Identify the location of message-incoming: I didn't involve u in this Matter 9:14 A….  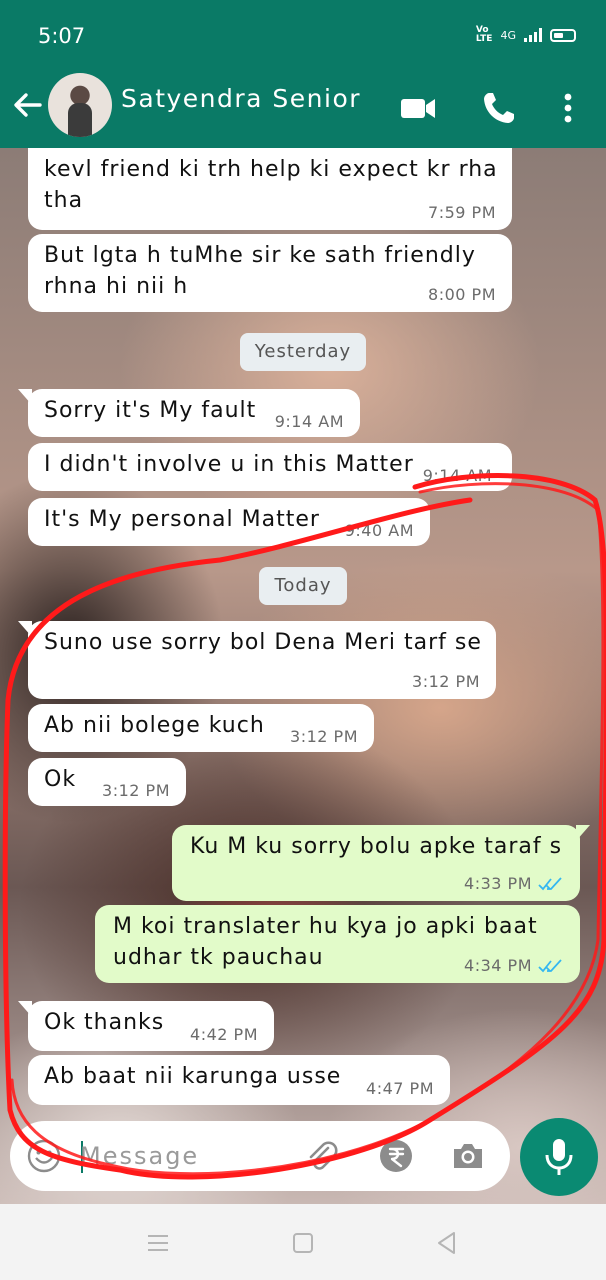
(270, 467).